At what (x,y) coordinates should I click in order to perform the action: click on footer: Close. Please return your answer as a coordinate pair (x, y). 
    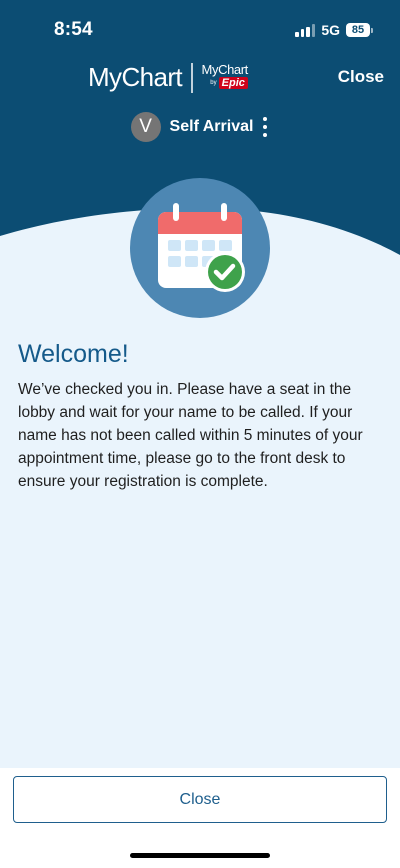
    Looking at the image, I should click on (200, 818).